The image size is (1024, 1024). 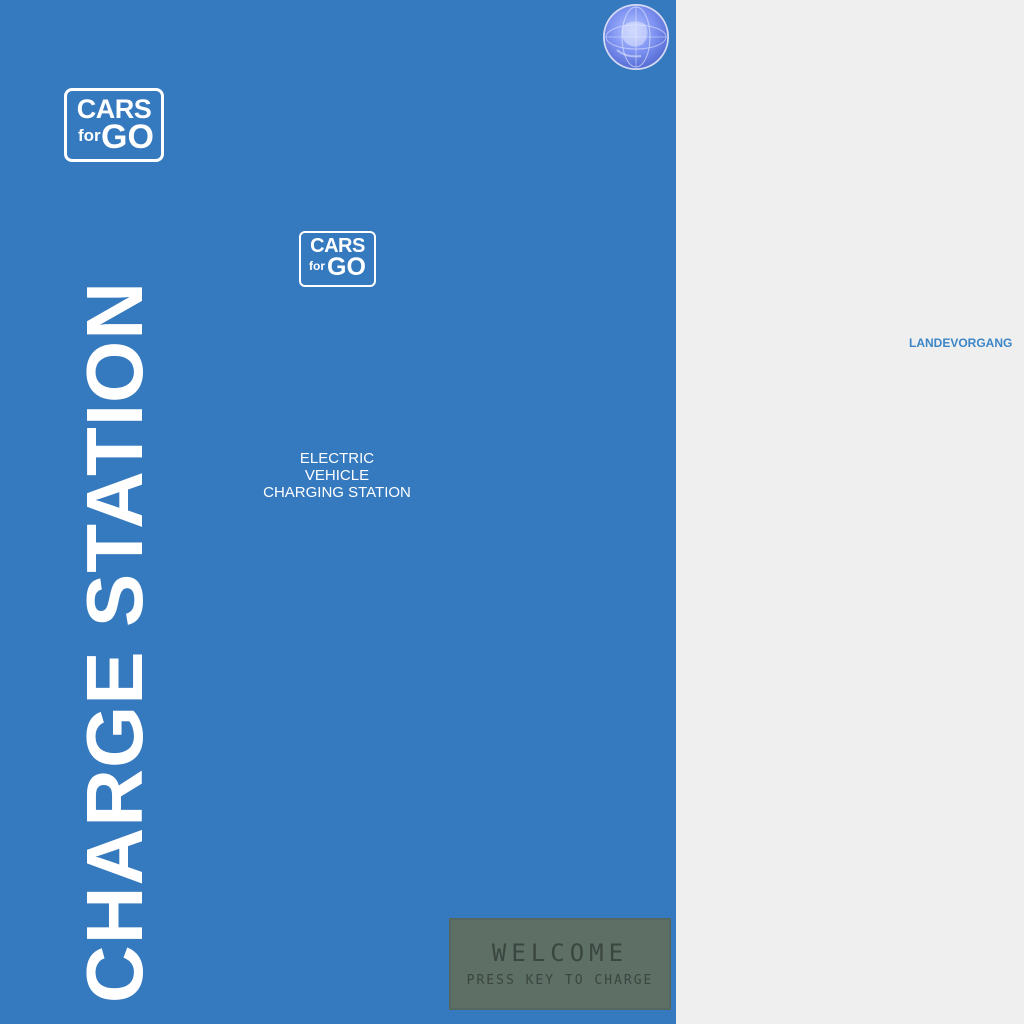 I want to click on subtitle-line-1: ELECTRIC, so click(x=337, y=458).